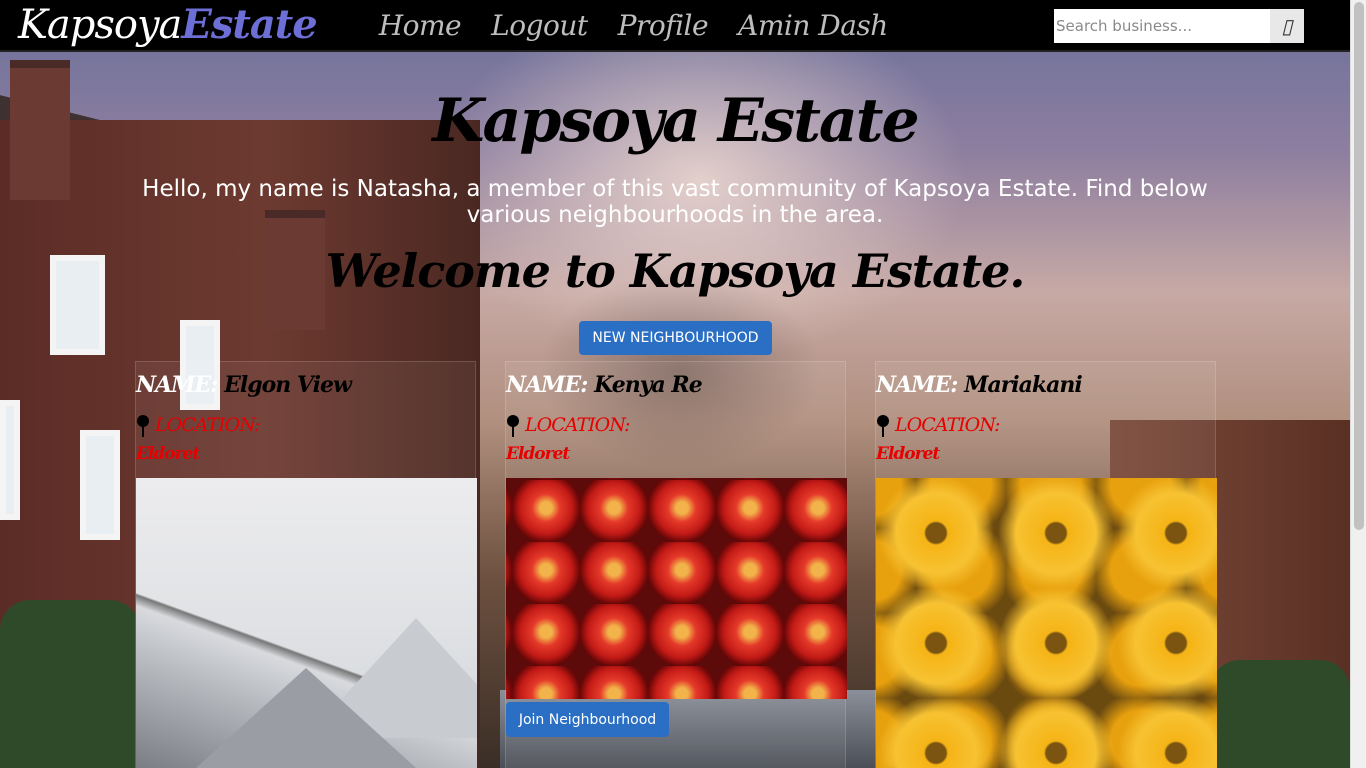 The width and height of the screenshot is (1366, 768). I want to click on page-scrollbar, so click(1358, 384).